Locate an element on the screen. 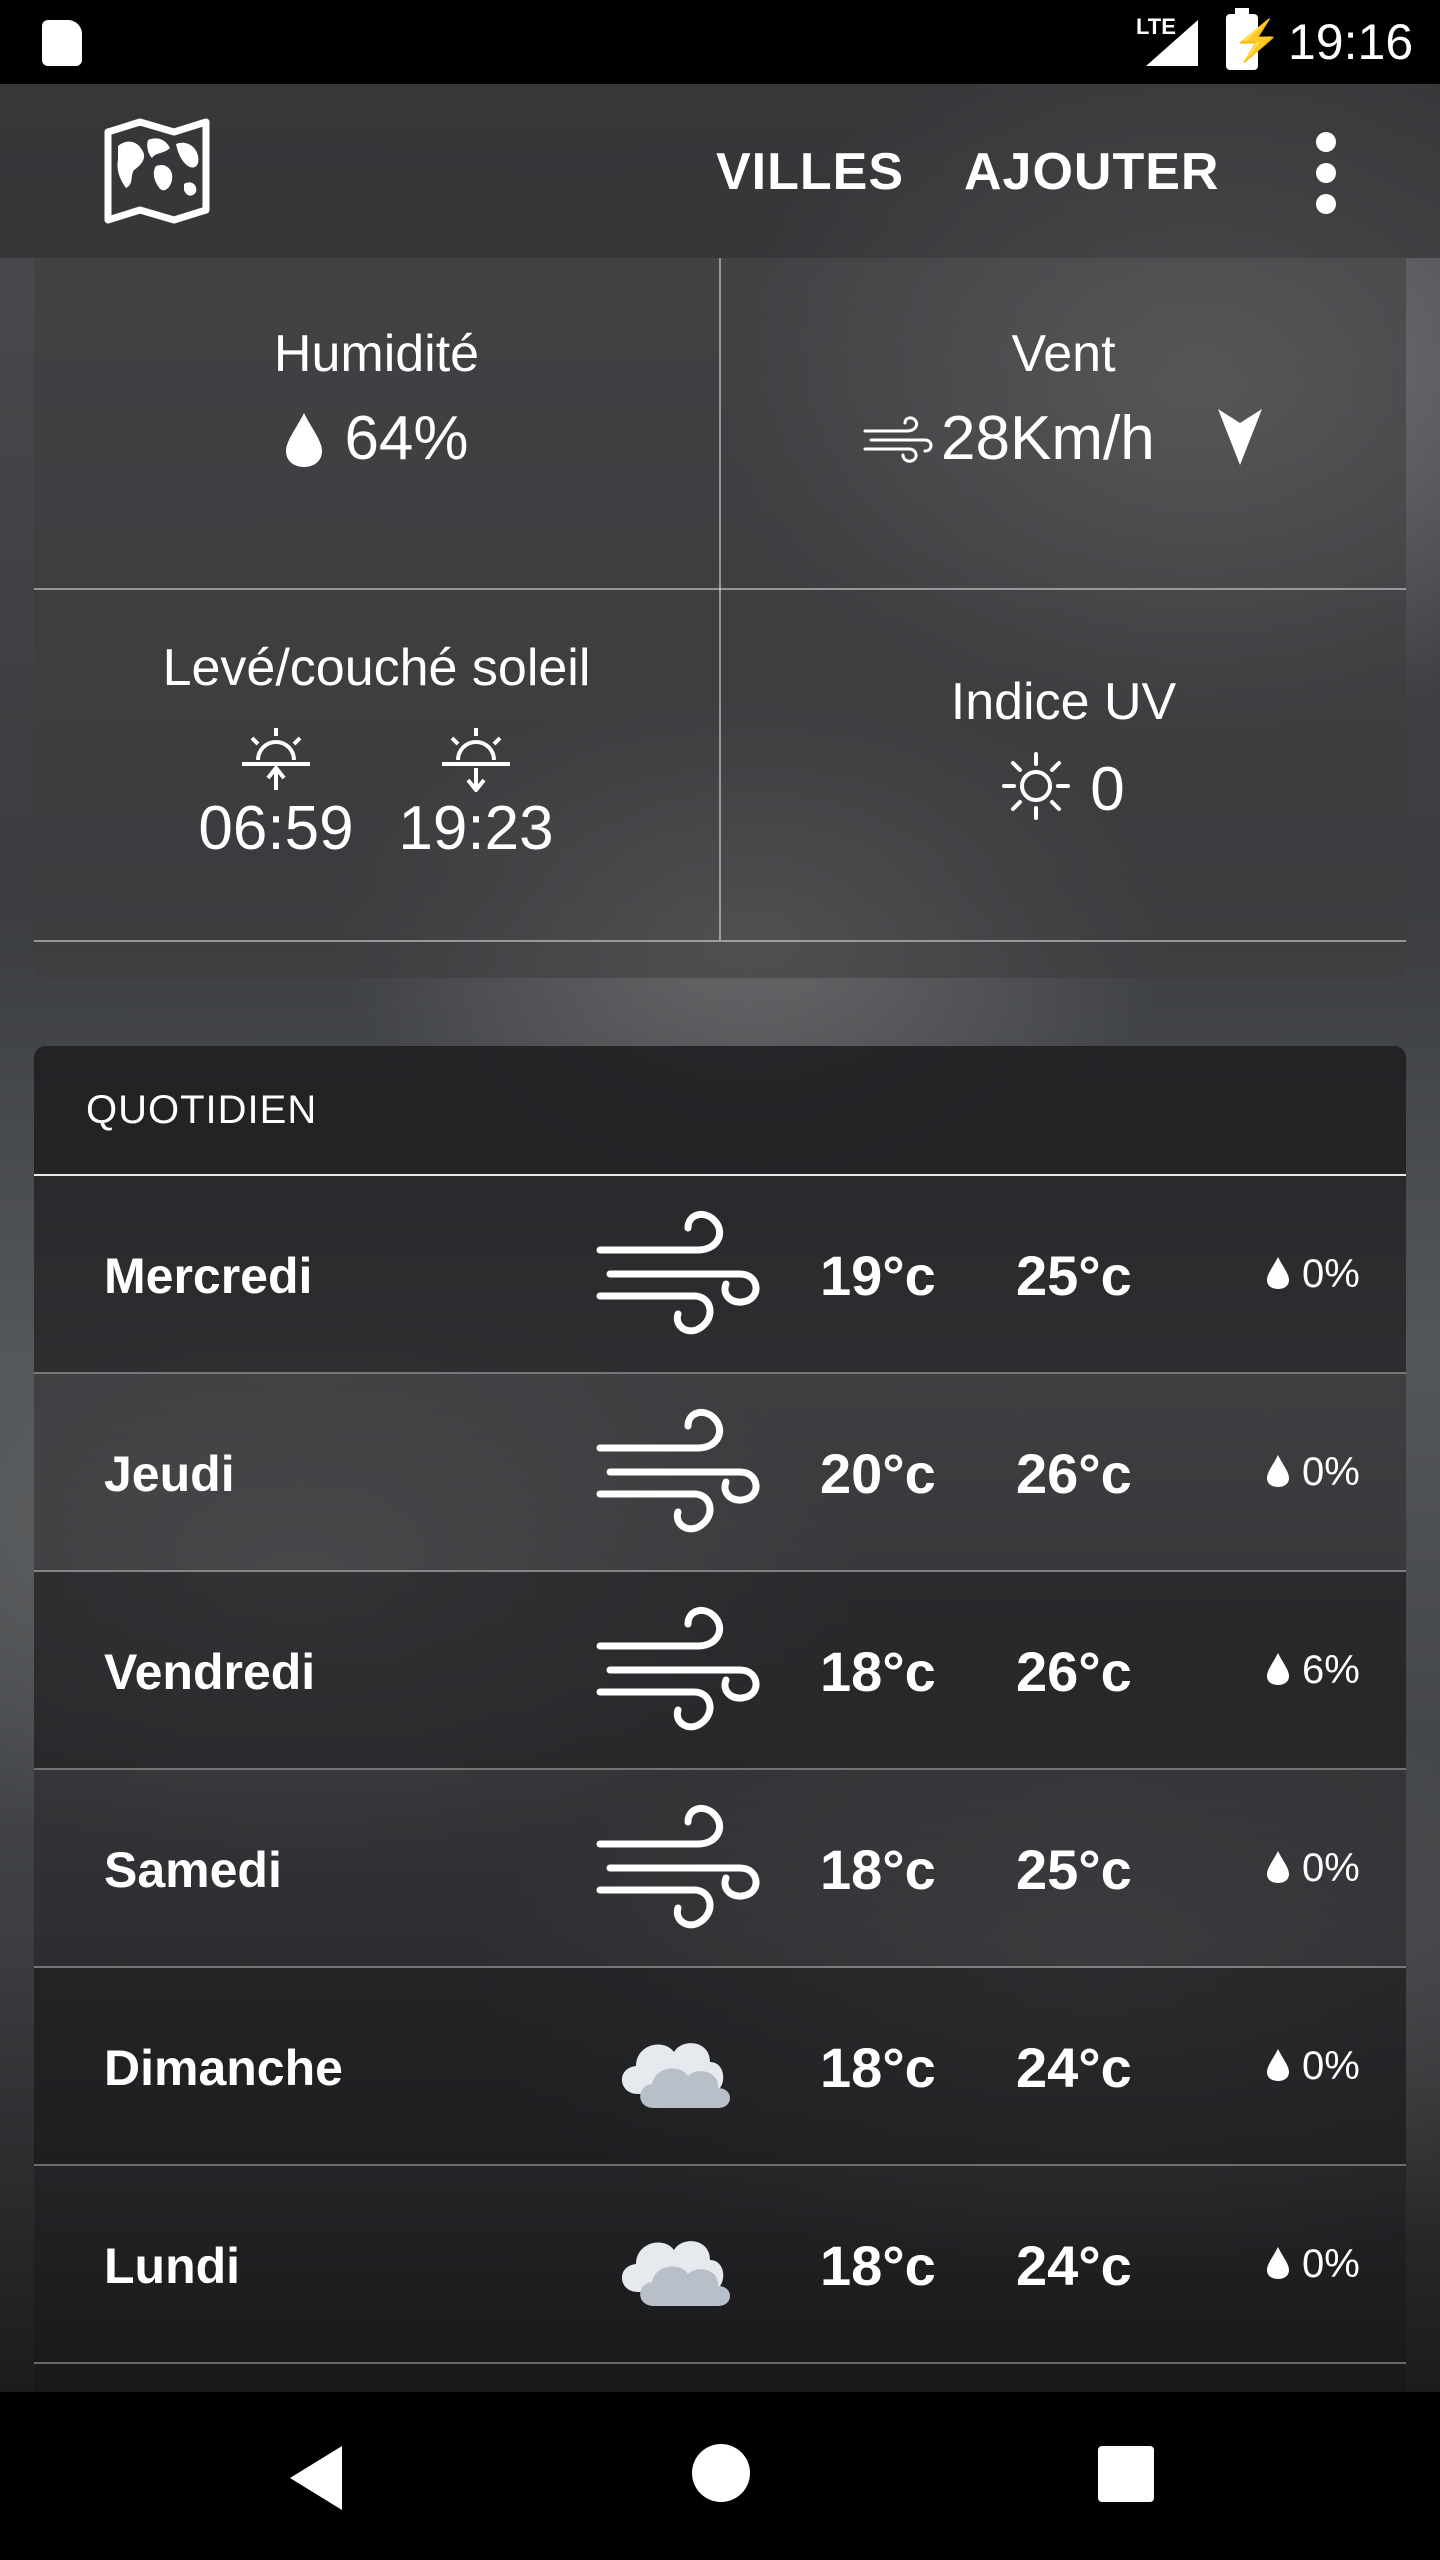 This screenshot has width=1440, height=2560. day-name: Mercredi is located at coordinates (208, 1276).